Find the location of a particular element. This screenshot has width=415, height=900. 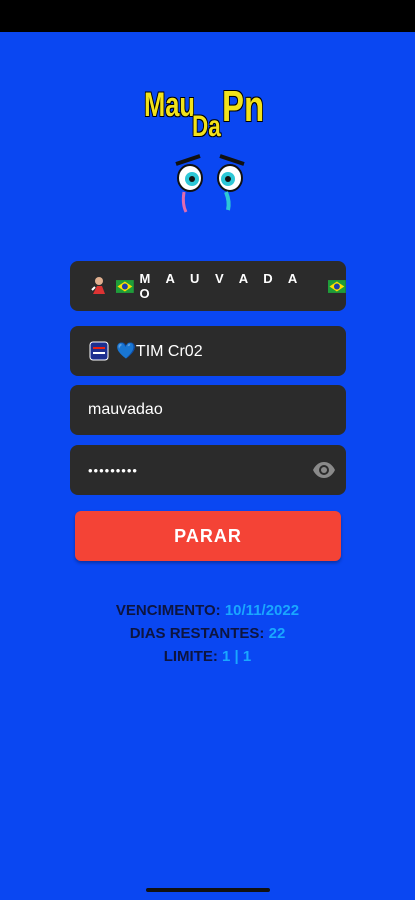

stop-button: PARAR is located at coordinates (208, 536).